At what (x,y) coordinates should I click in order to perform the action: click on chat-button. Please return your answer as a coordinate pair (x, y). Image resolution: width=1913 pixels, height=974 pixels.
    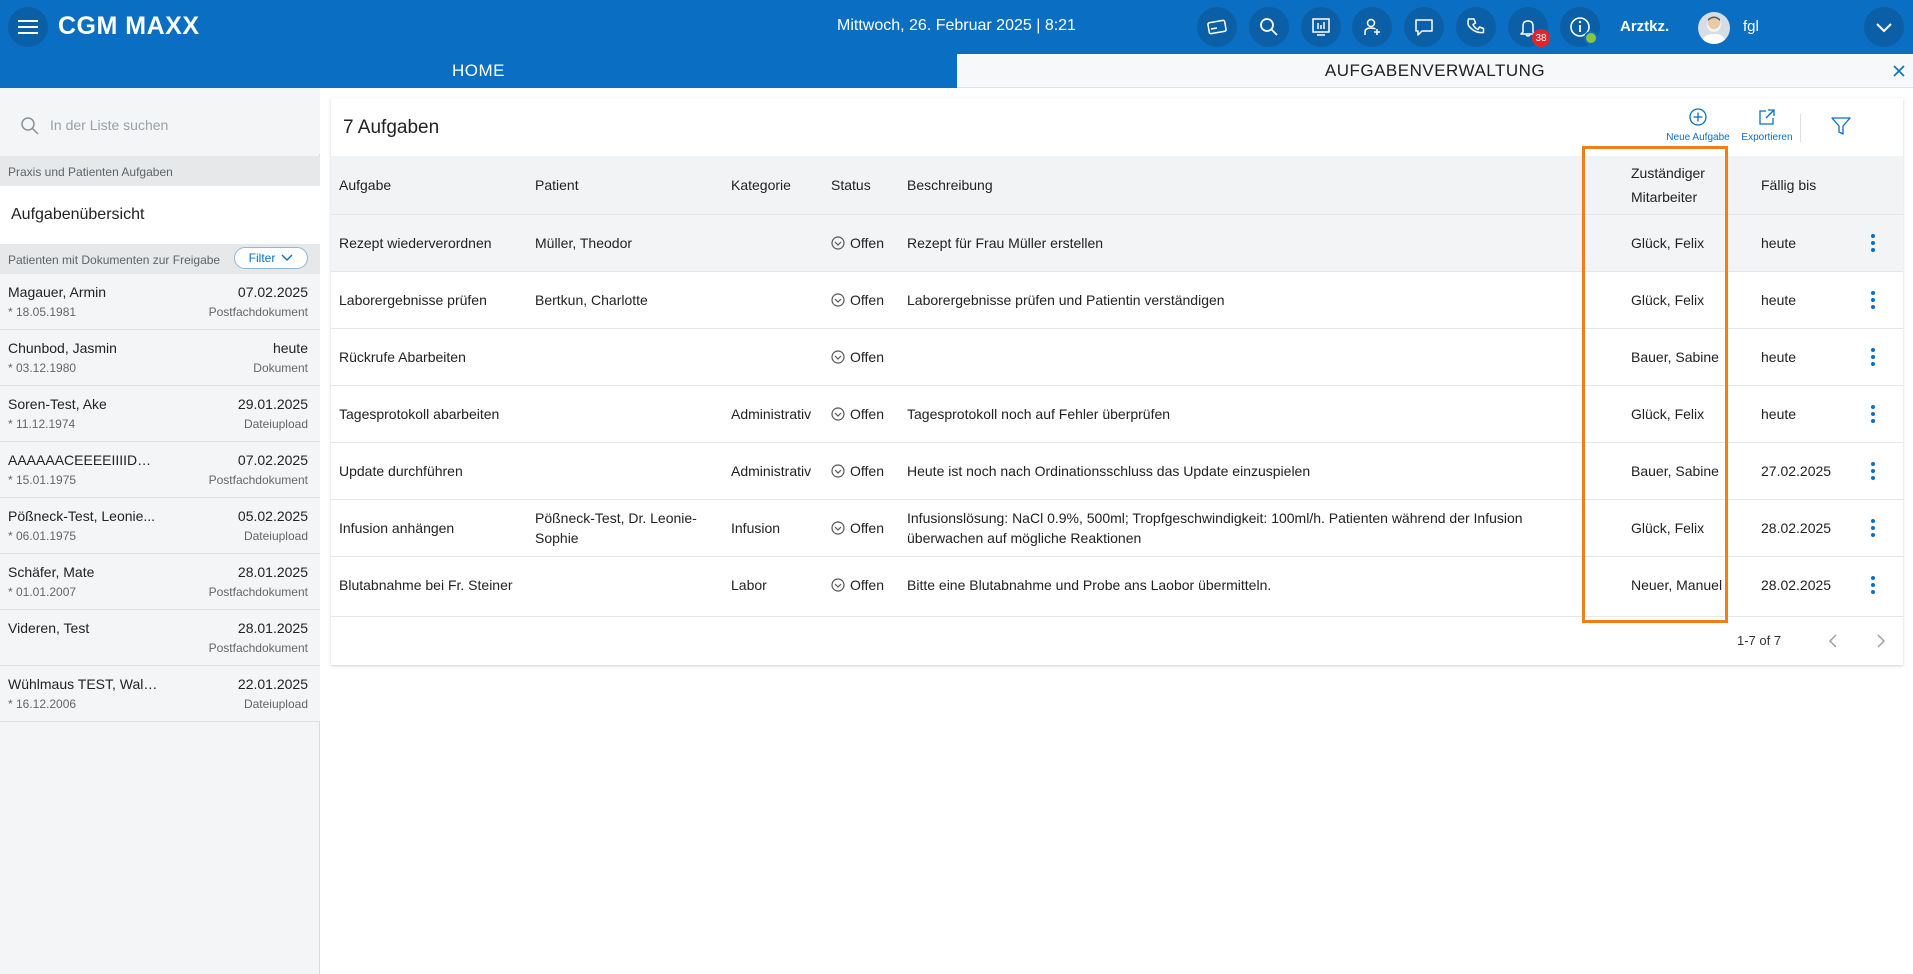
    Looking at the image, I should click on (1424, 27).